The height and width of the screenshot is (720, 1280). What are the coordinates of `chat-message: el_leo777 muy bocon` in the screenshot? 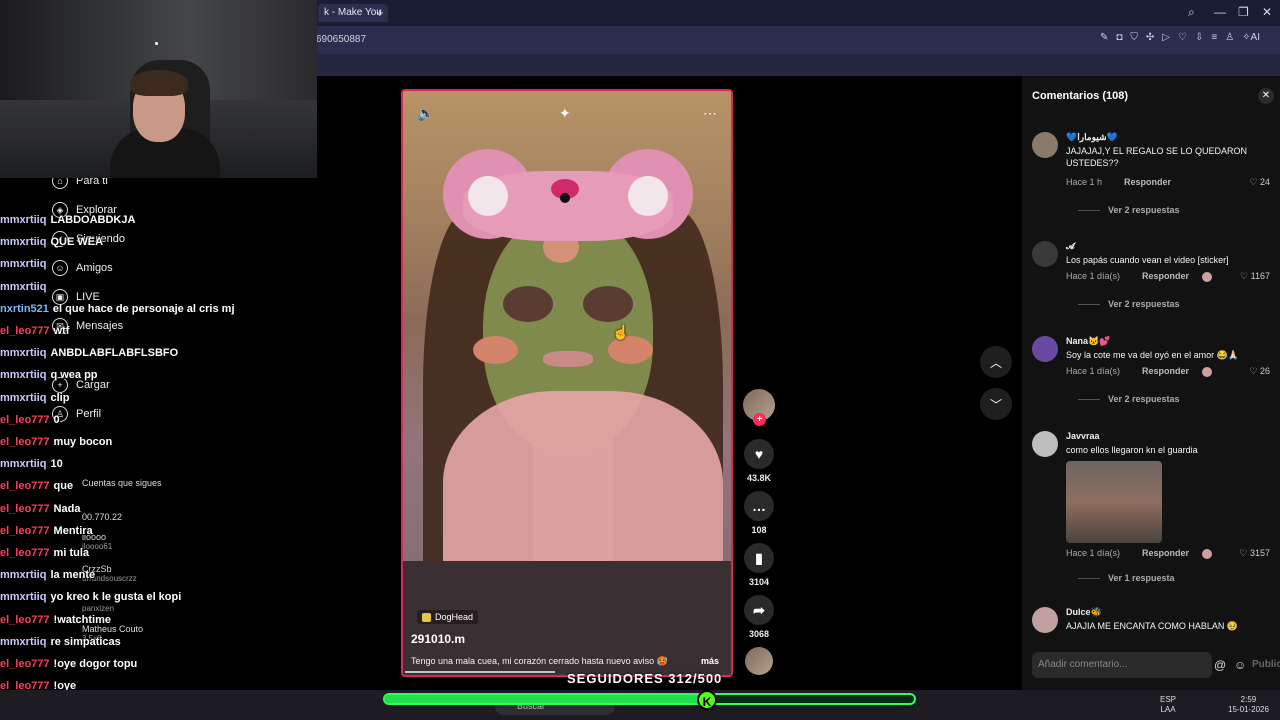 It's located at (56, 442).